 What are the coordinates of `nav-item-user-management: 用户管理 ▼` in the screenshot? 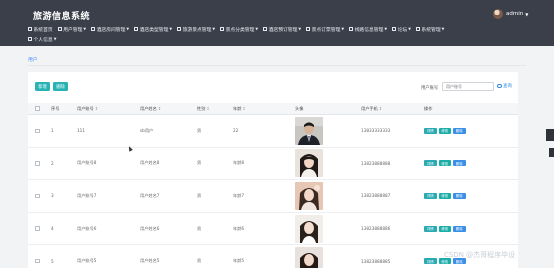 It's located at (72, 29).